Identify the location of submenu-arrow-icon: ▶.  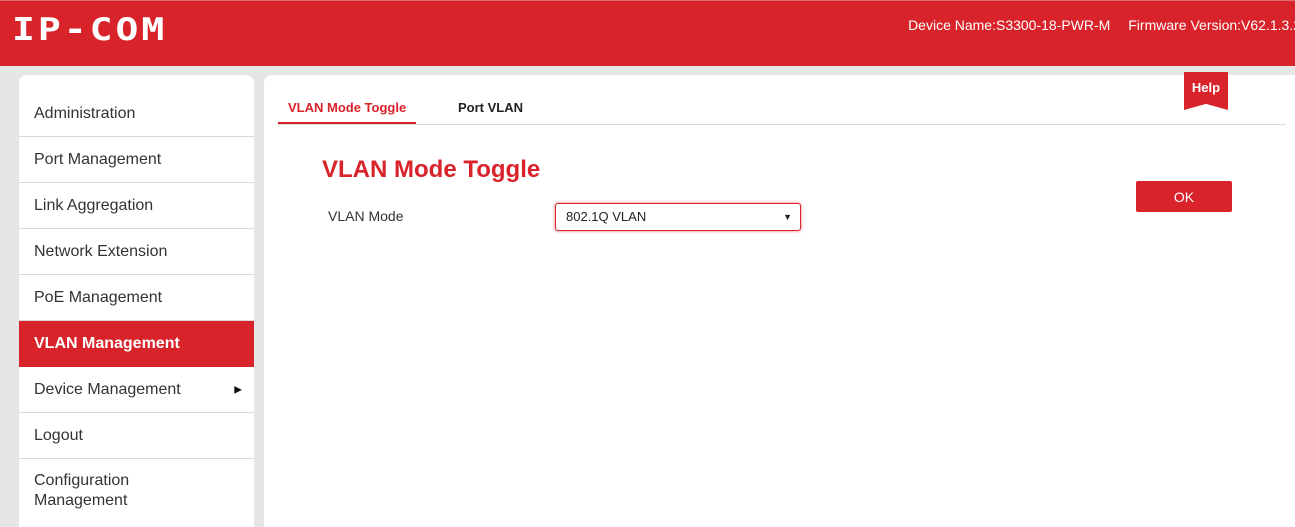
(238, 389).